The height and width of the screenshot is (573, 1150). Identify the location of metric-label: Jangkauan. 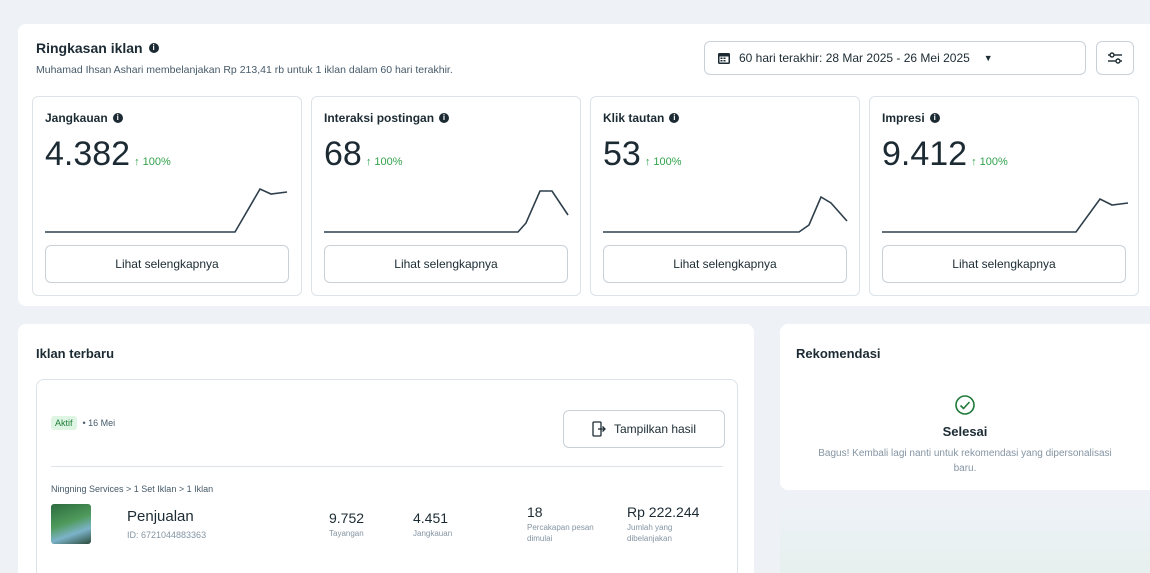
(76, 118).